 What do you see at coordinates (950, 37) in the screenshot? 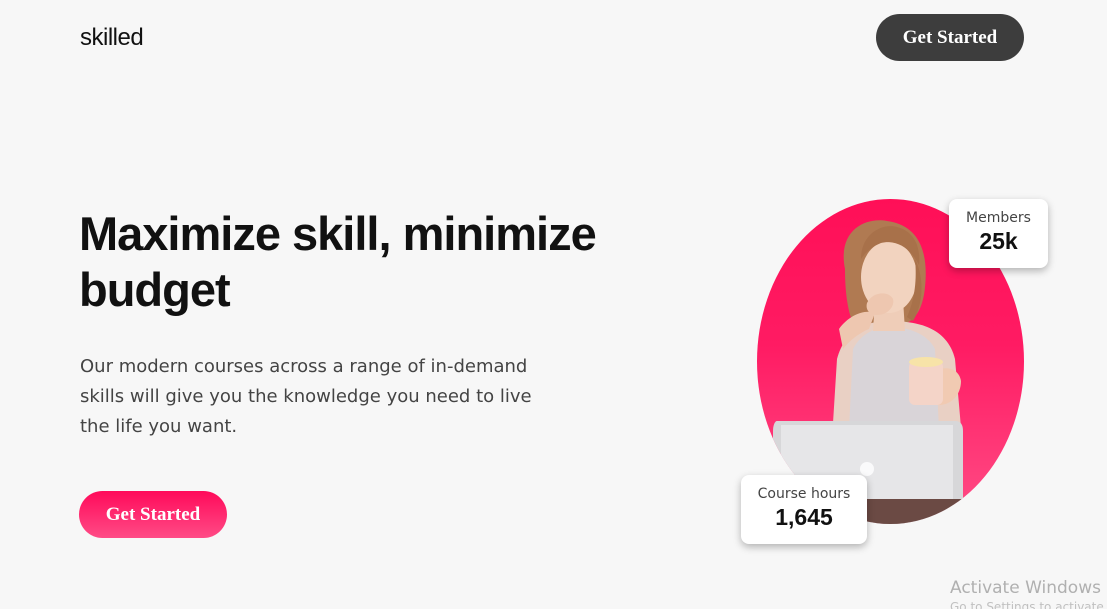
I see `nav-get-started-button: Get Started` at bounding box center [950, 37].